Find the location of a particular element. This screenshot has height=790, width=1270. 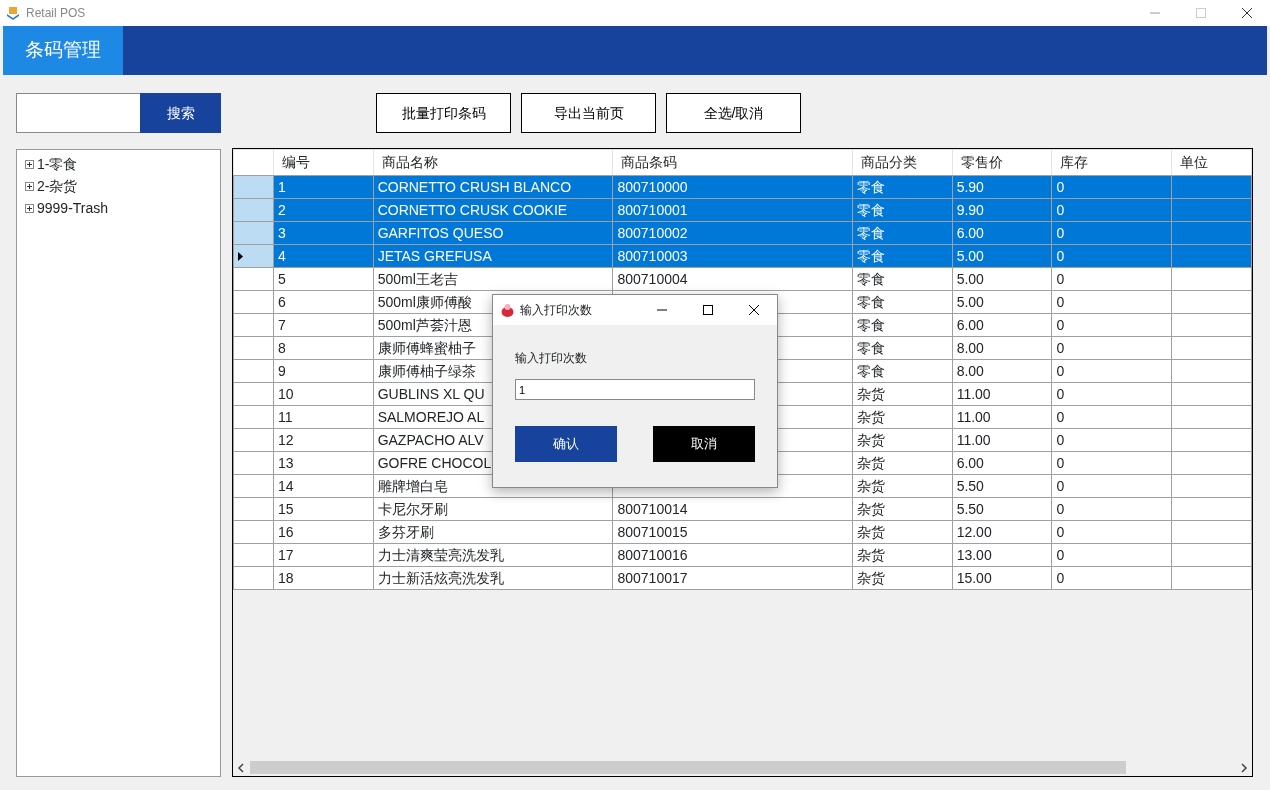

table-cell: CORNETTO CRUSH BLANCO is located at coordinates (493, 187).